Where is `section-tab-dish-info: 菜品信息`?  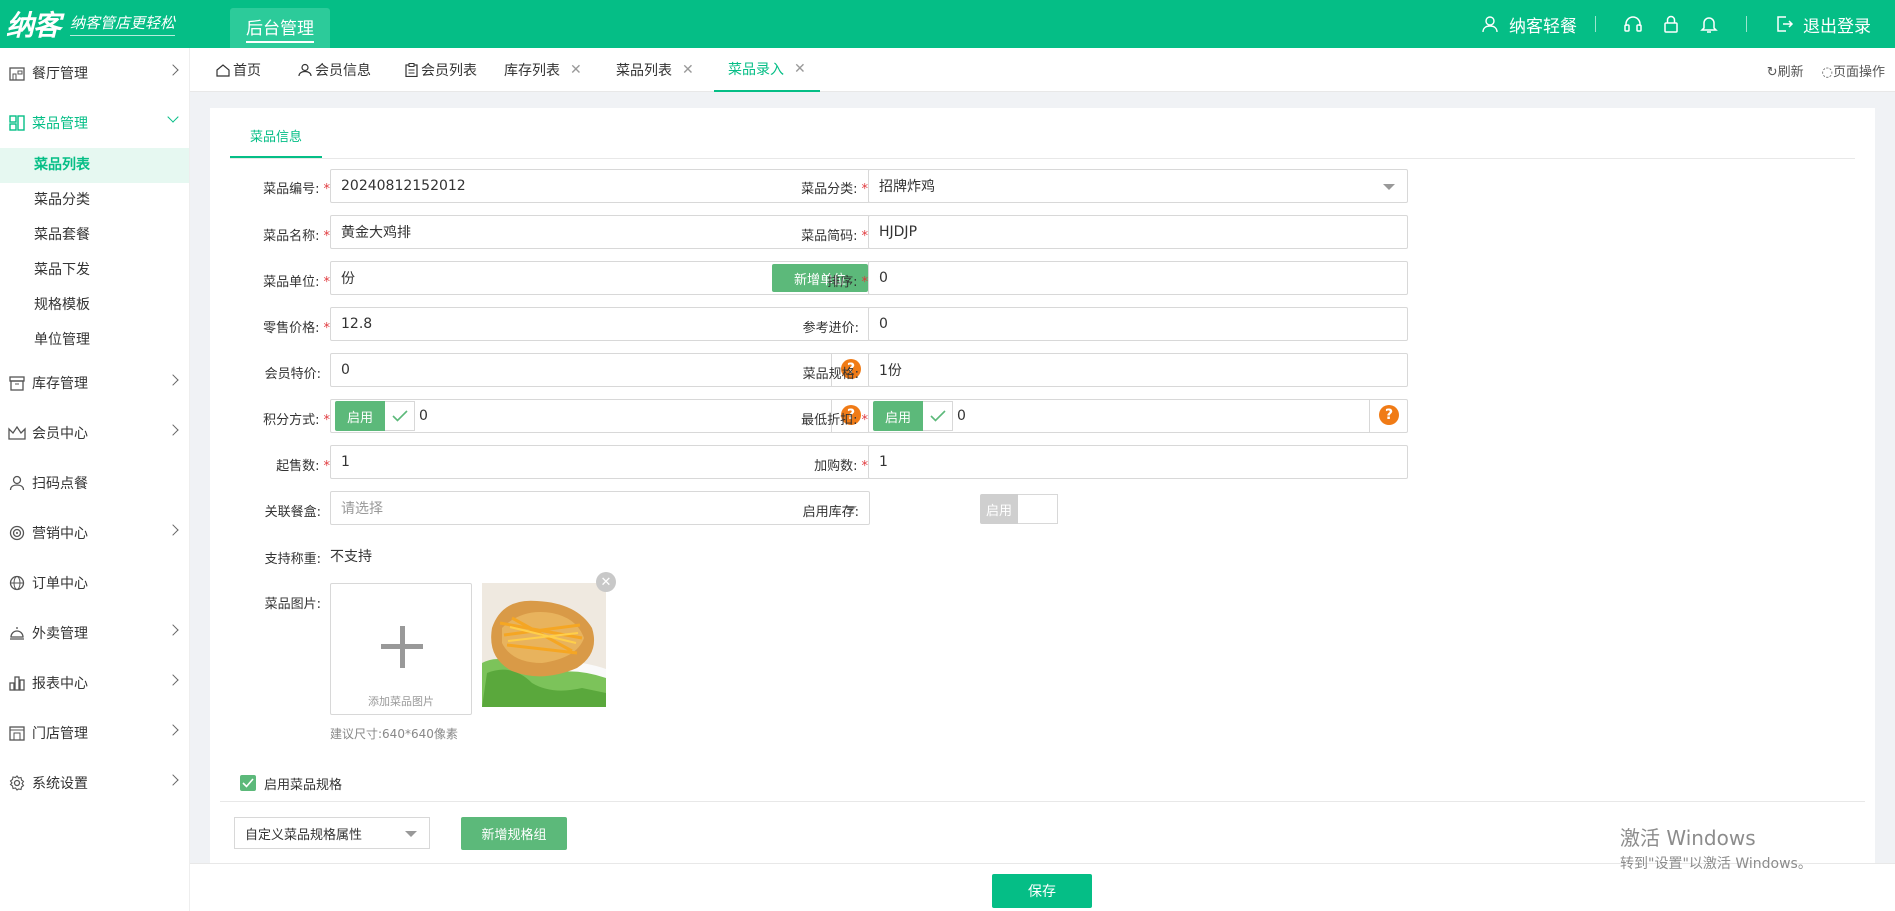 section-tab-dish-info: 菜品信息 is located at coordinates (276, 133).